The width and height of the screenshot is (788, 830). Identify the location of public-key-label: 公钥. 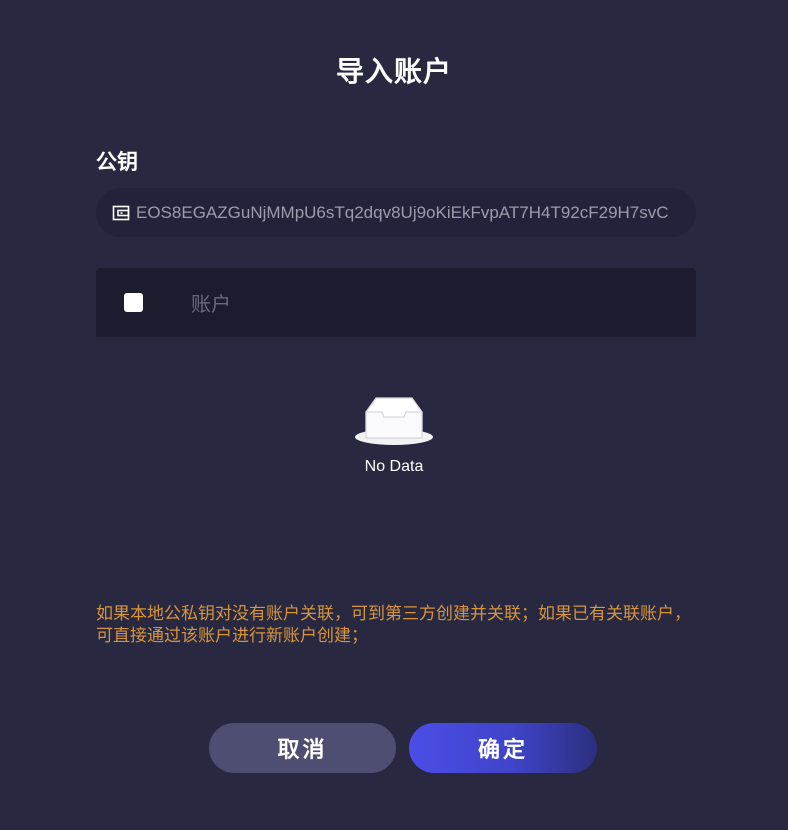
(117, 162).